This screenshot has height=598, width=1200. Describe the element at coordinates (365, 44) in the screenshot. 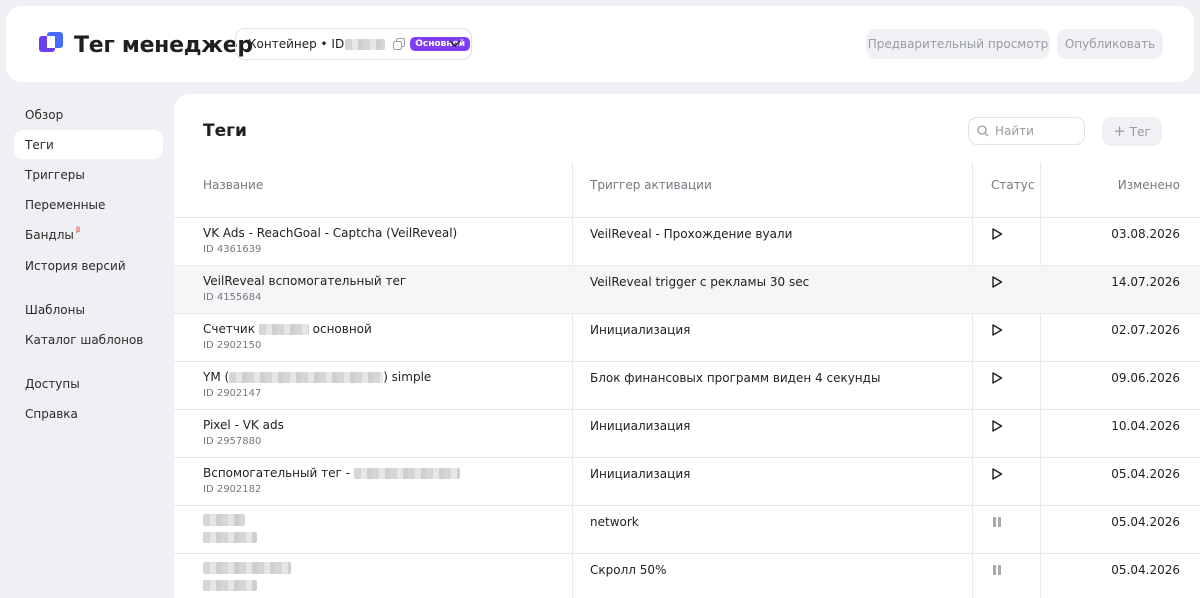

I see `container-id-redacted` at that location.